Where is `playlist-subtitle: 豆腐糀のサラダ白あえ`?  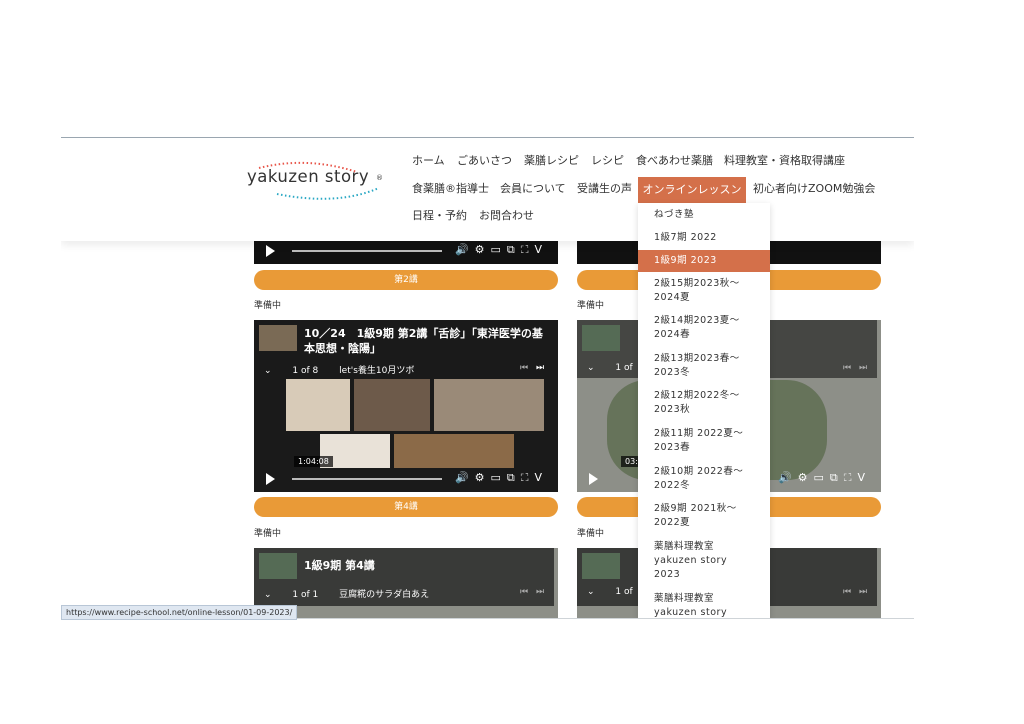
playlist-subtitle: 豆腐糀のサラダ白あえ is located at coordinates (384, 595).